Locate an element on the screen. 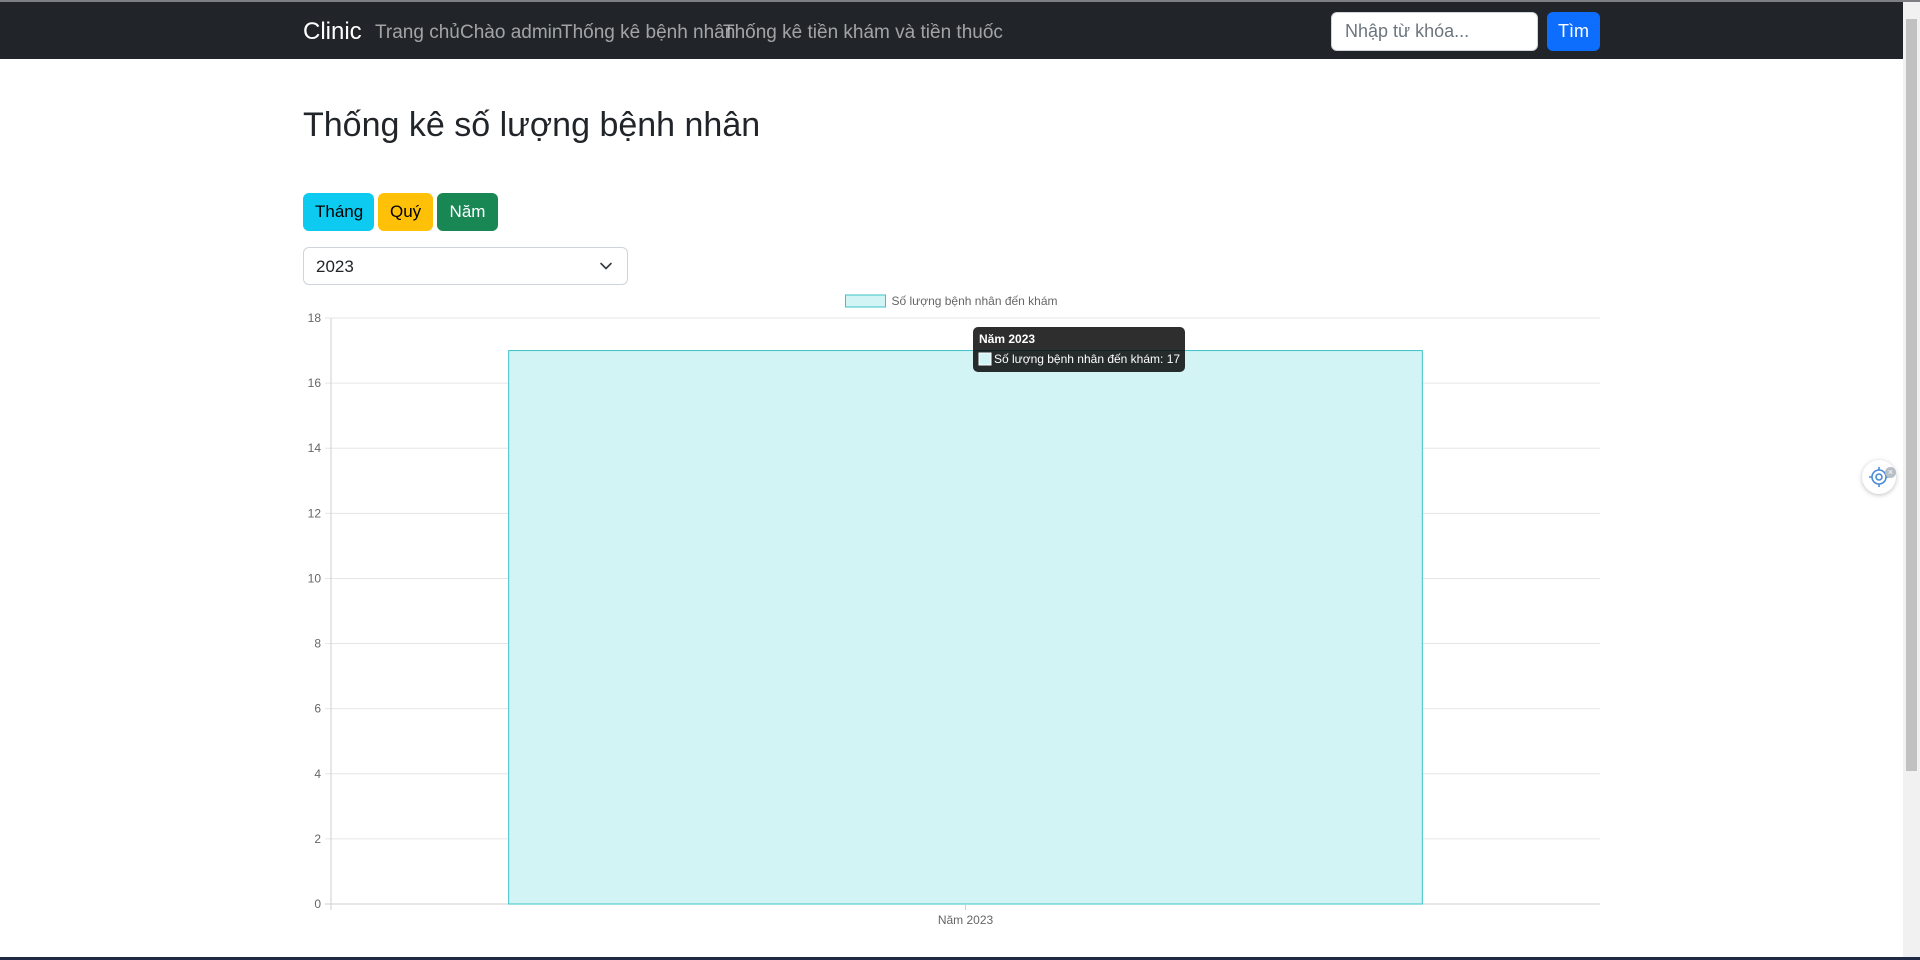 The image size is (1920, 960). year-select-value: 2023 is located at coordinates (335, 266).